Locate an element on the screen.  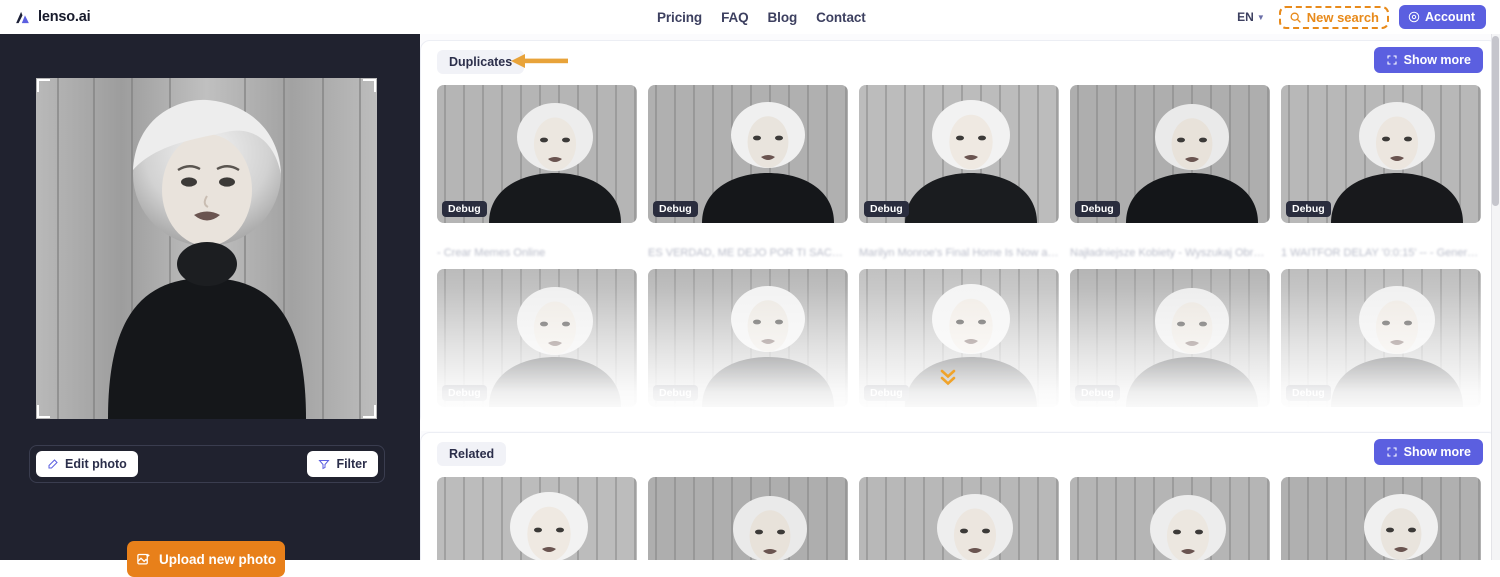
edit-photo-button: Edit photo is located at coordinates (87, 464).